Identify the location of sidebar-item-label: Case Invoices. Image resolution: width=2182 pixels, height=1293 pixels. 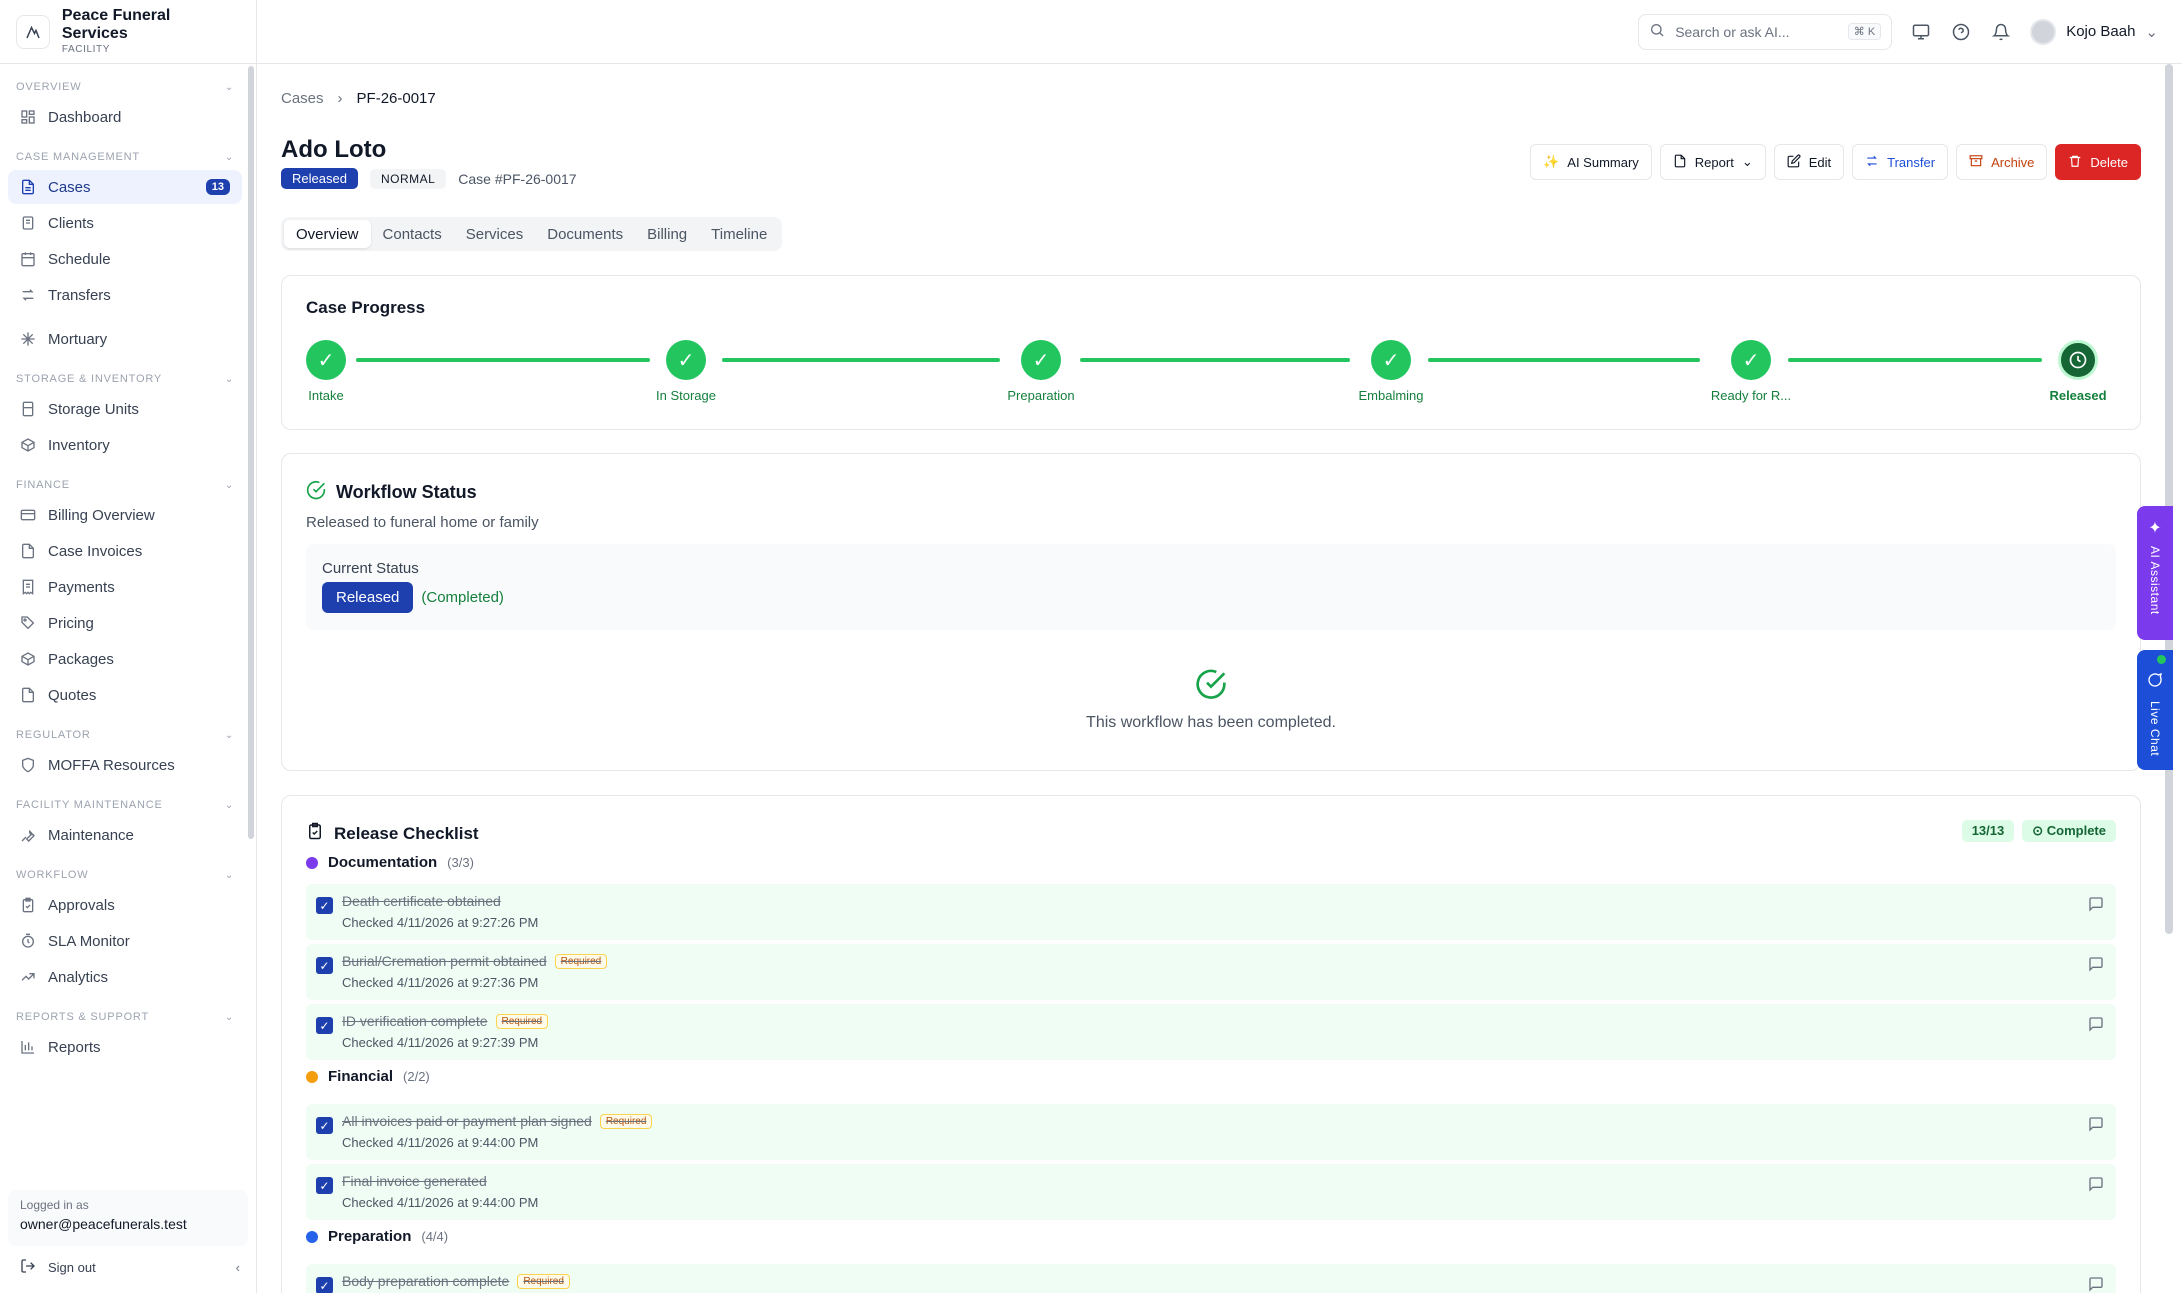
(95, 551).